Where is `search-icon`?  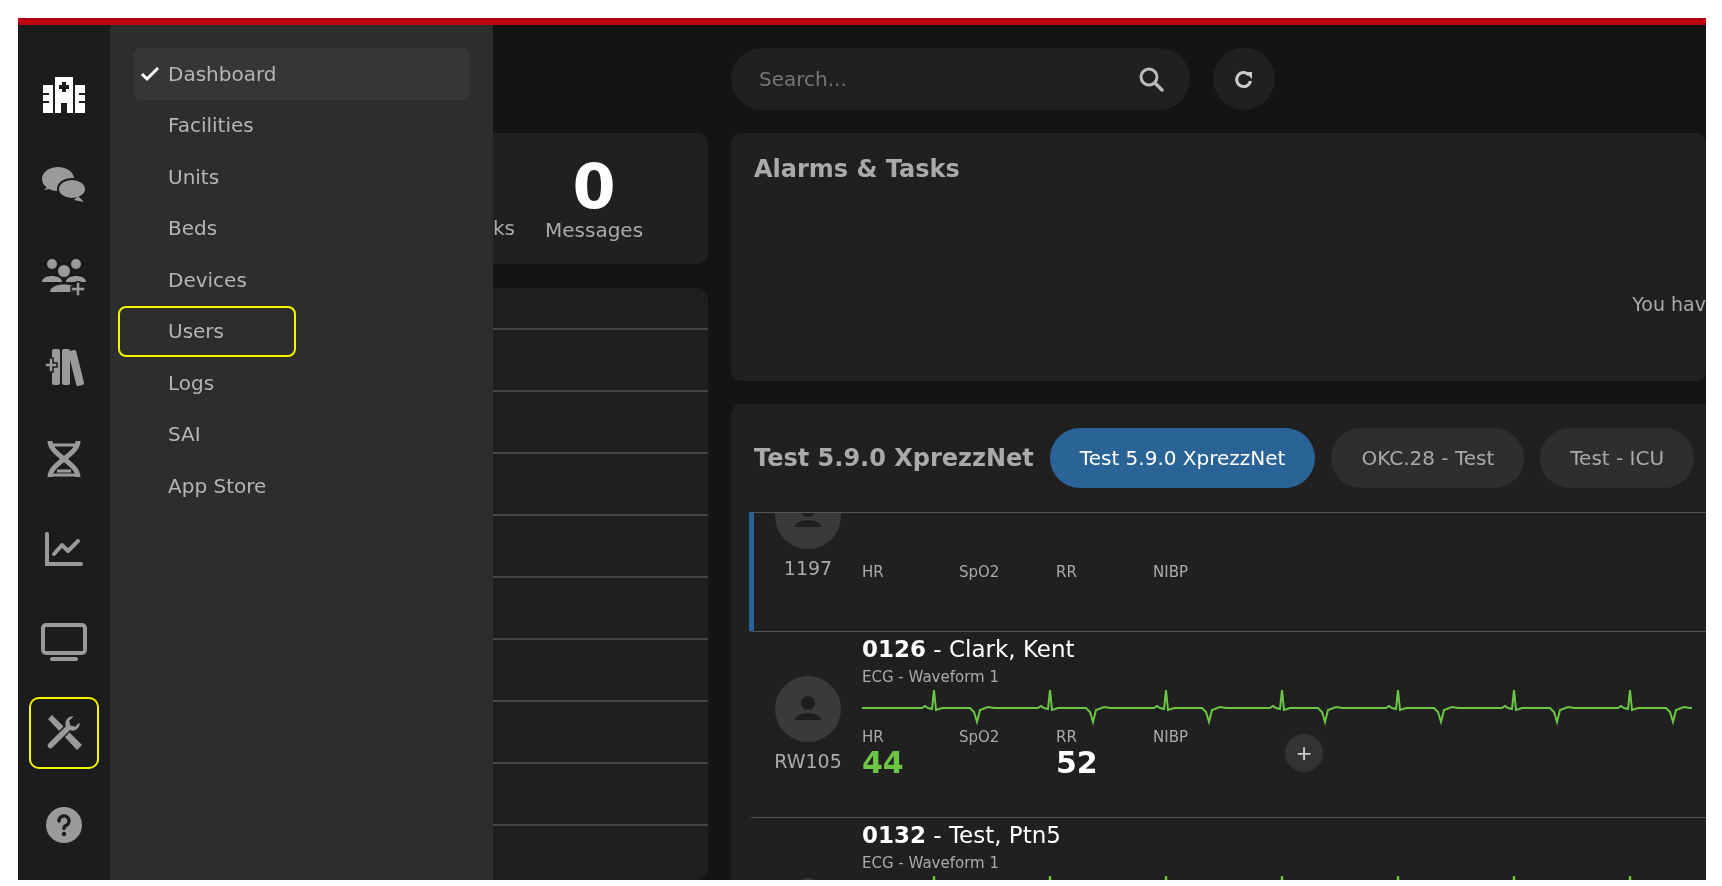 search-icon is located at coordinates (1151, 79).